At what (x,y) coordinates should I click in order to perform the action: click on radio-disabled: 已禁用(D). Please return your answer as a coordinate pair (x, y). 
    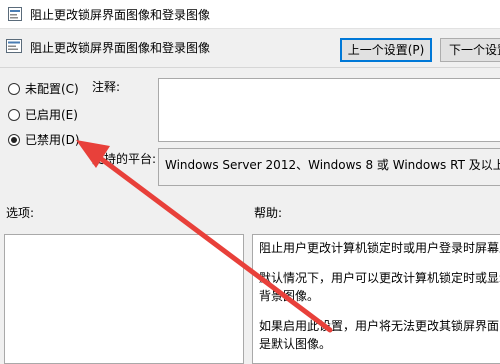
    Looking at the image, I should click on (44, 139).